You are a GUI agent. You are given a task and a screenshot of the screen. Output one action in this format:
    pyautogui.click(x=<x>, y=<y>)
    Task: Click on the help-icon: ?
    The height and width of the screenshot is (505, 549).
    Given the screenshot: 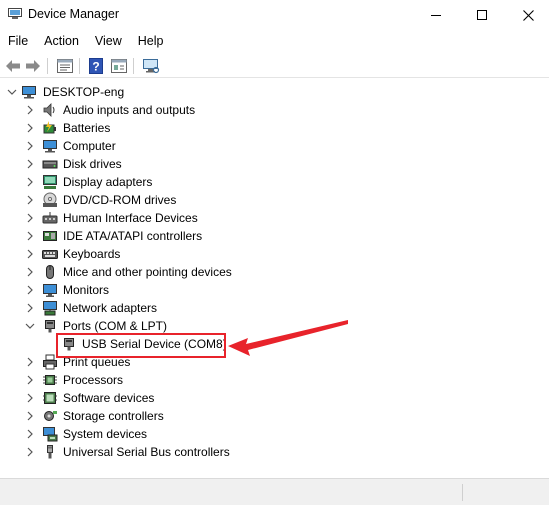 What is the action you would take?
    pyautogui.click(x=96, y=66)
    